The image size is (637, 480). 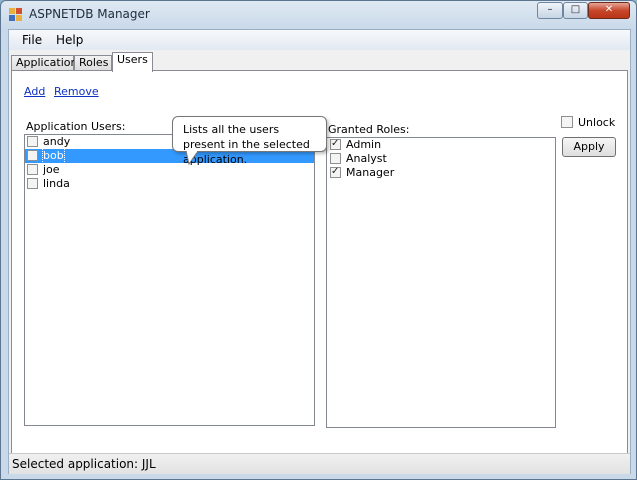 What do you see at coordinates (366, 158) in the screenshot?
I see `role-name: Analyst` at bounding box center [366, 158].